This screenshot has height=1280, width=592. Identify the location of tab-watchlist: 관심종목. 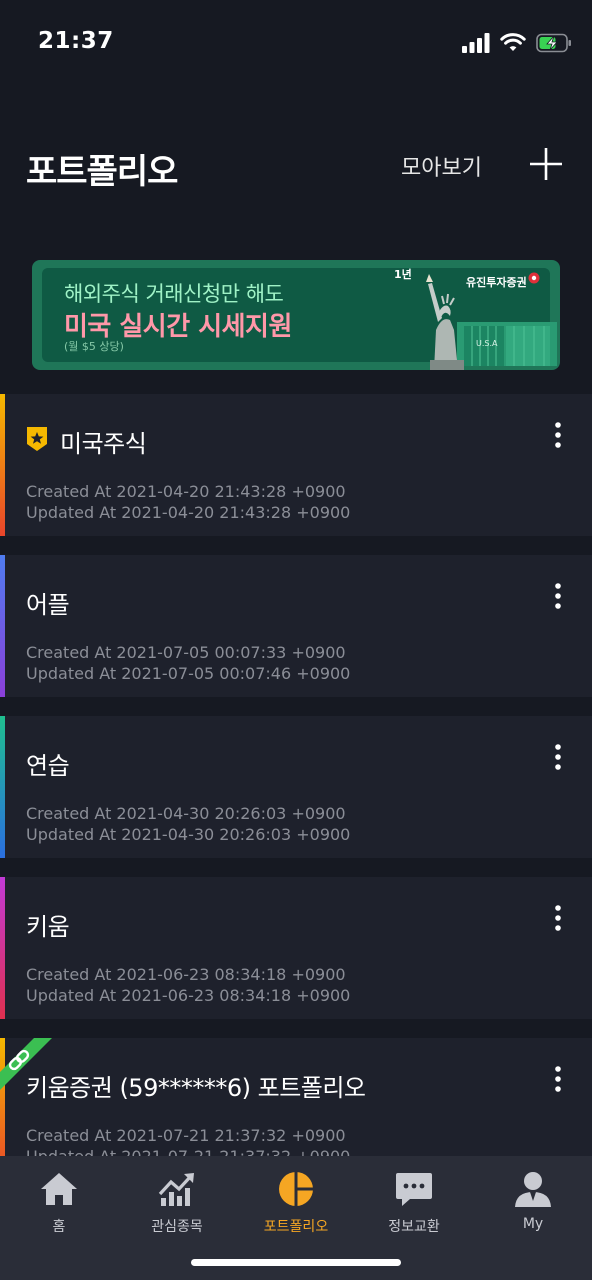
(177, 1205).